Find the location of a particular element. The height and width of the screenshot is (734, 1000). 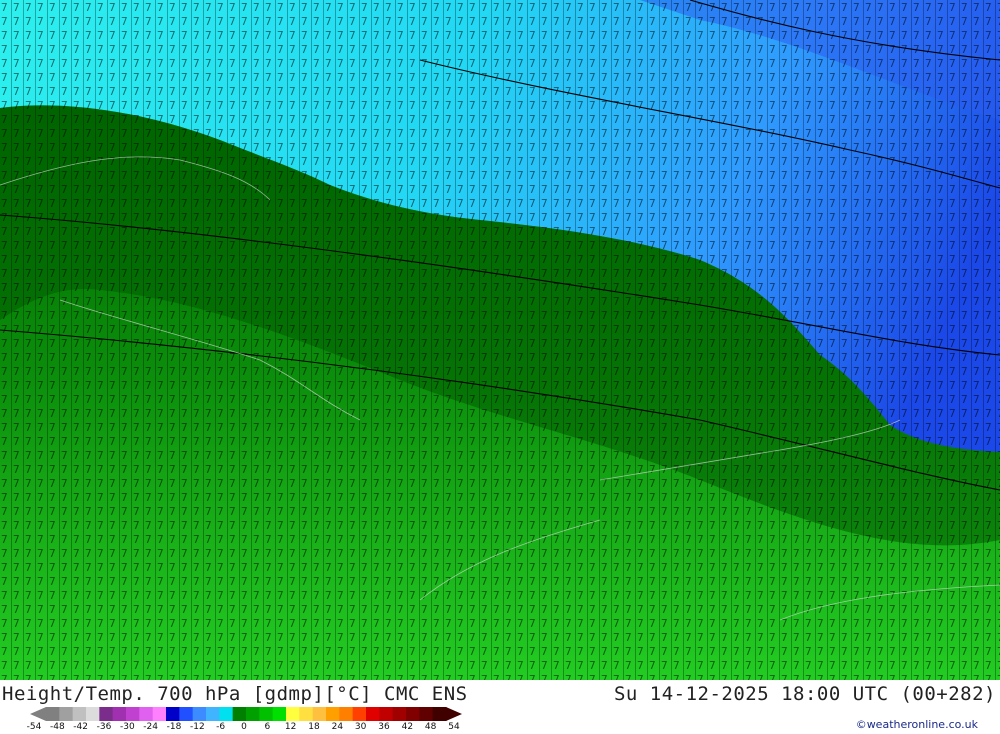

scale-tick-label: 0 is located at coordinates (244, 727).